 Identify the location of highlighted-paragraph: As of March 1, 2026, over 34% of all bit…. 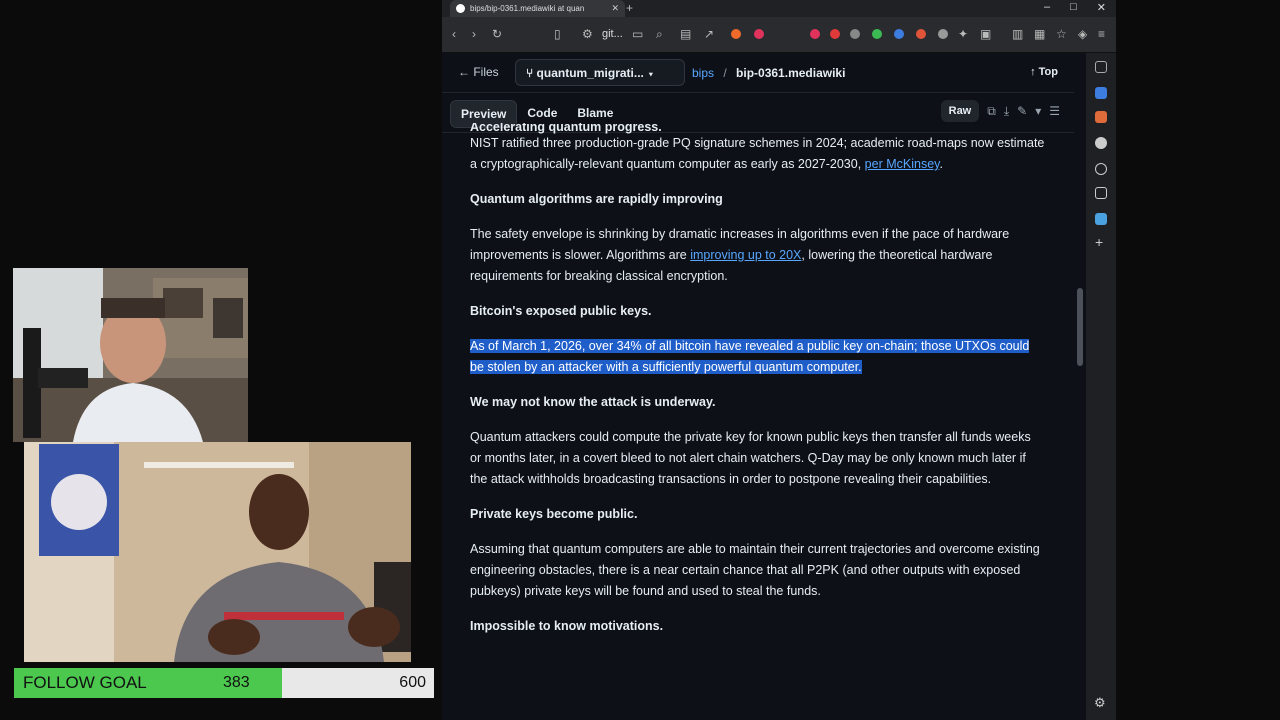
(757, 357).